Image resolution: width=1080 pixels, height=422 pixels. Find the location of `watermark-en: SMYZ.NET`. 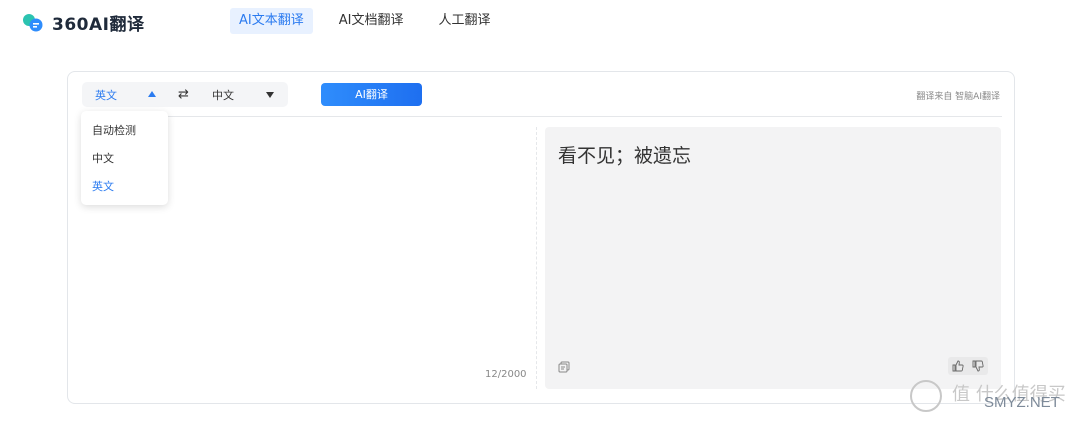

watermark-en: SMYZ.NET is located at coordinates (1022, 402).